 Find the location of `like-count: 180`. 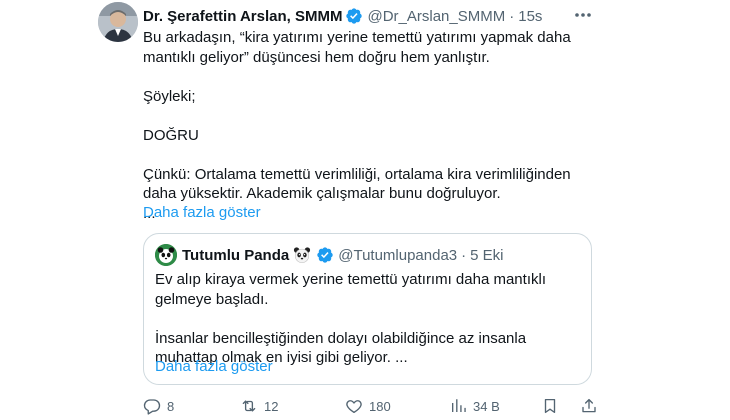

like-count: 180 is located at coordinates (380, 406).